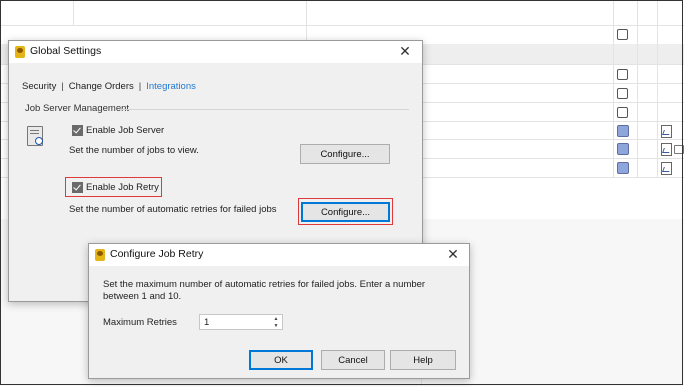 The width and height of the screenshot is (685, 387). I want to click on enable-job-server-checkbox, so click(77, 130).